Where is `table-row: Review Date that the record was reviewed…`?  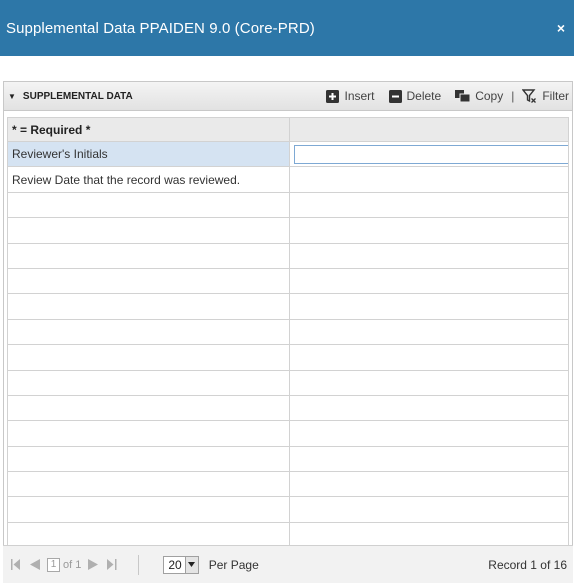 table-row: Review Date that the record was reviewed… is located at coordinates (288, 179).